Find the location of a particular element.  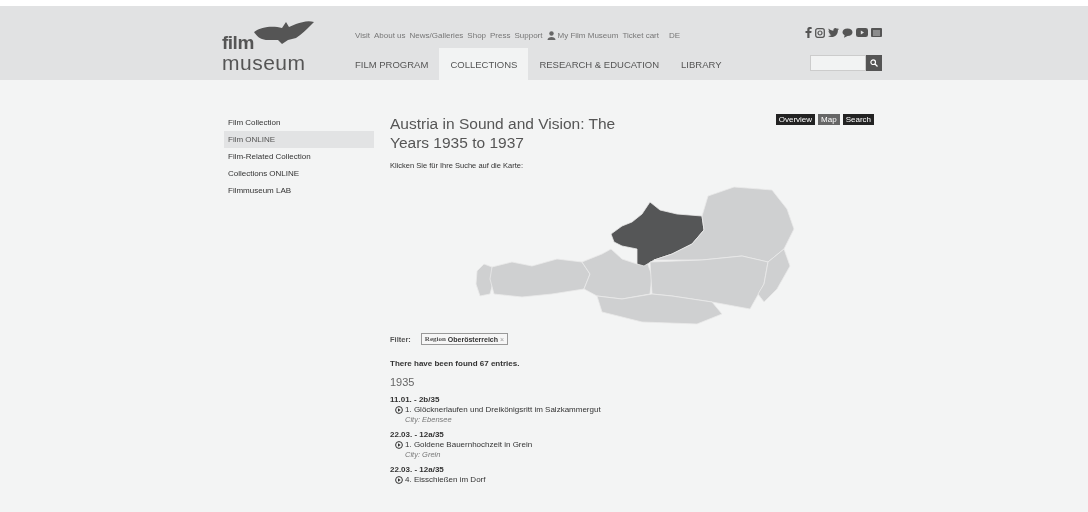

entry-link: 4. Eisschießen im Dorf is located at coordinates (445, 480).